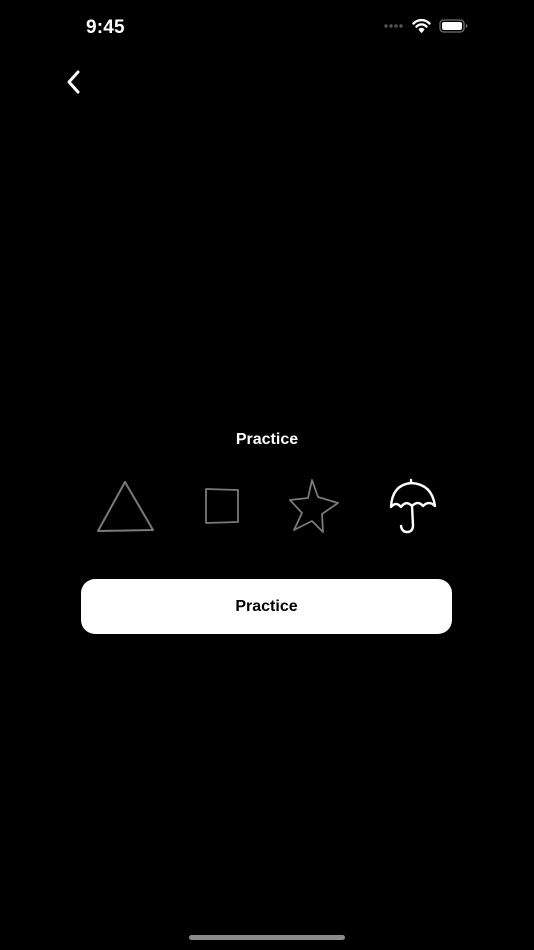 The width and height of the screenshot is (534, 950). I want to click on shape-option-umbrella, so click(412, 506).